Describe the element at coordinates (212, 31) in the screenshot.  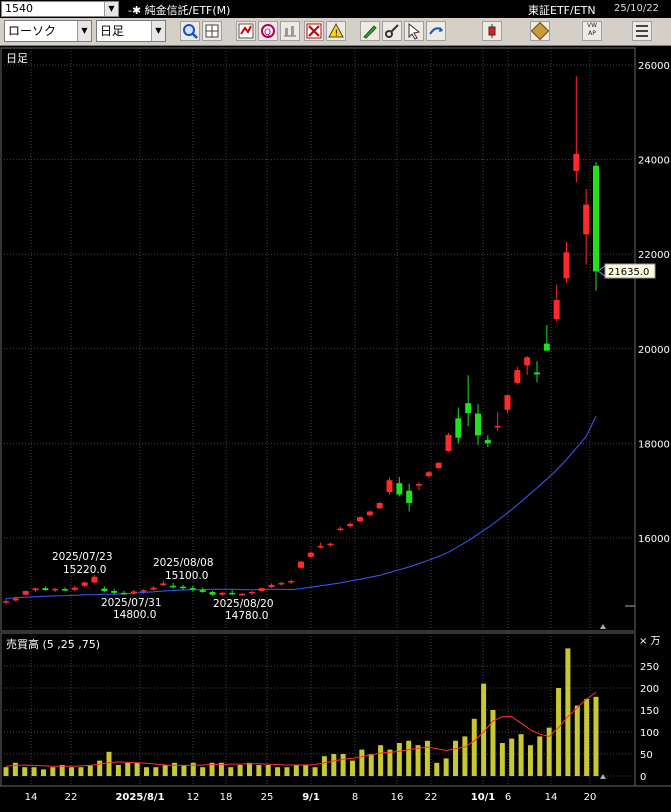
I see `layout-icon` at that location.